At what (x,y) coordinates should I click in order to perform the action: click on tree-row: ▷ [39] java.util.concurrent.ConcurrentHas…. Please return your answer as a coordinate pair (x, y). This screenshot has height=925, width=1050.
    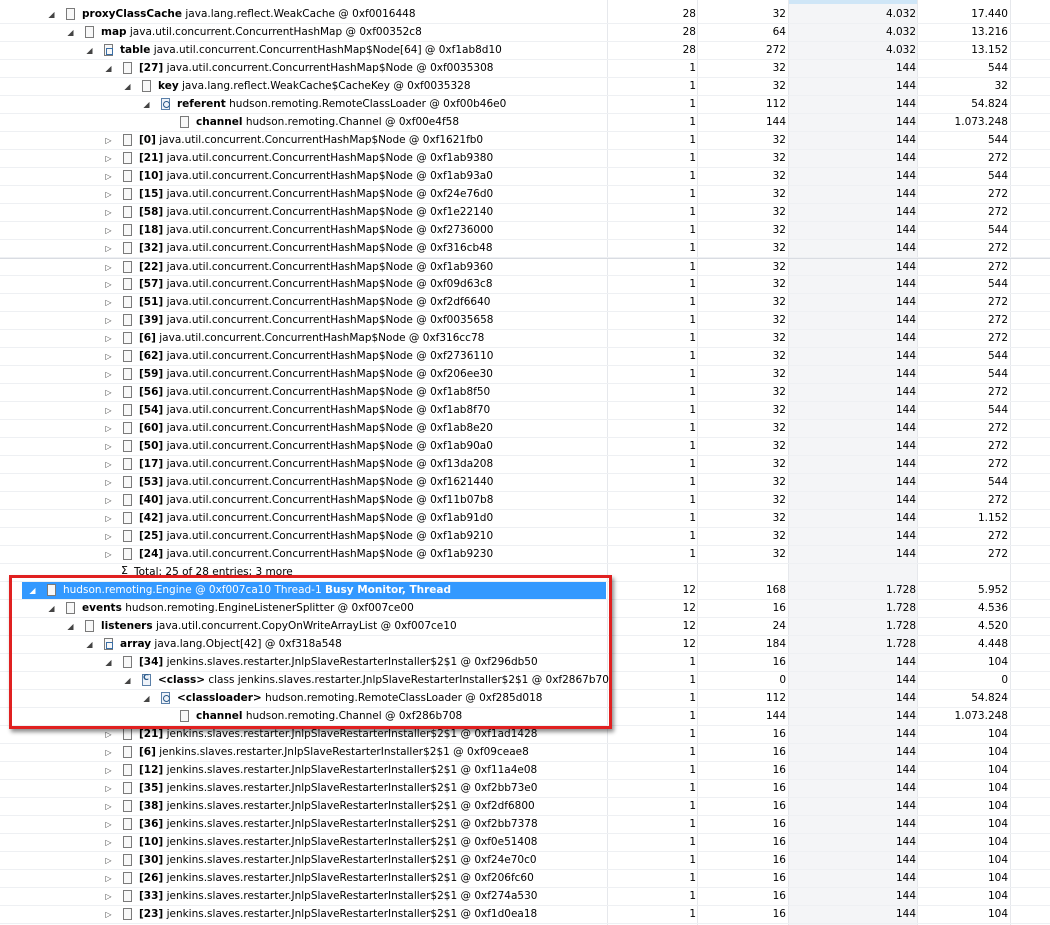
    Looking at the image, I should click on (525, 321).